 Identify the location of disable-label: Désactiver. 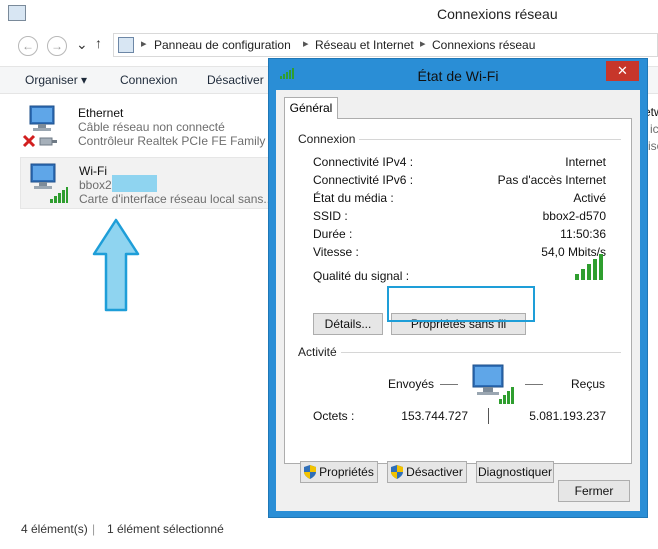
(434, 472).